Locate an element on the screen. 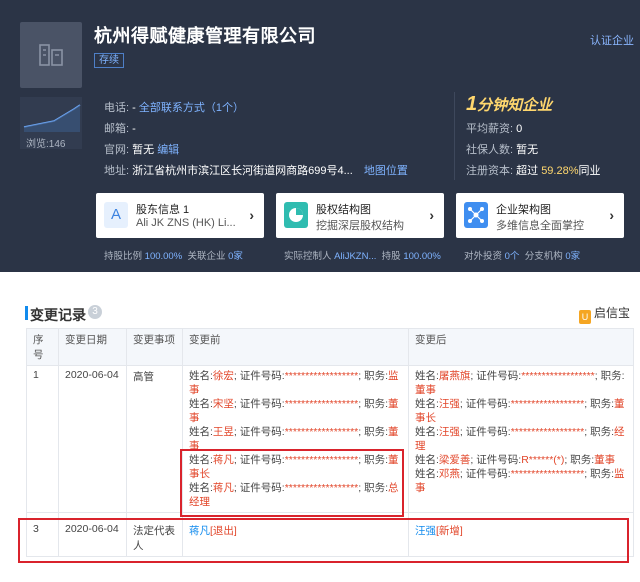 Image resolution: width=640 pixels, height=582 pixels. company-logo is located at coordinates (51, 55).